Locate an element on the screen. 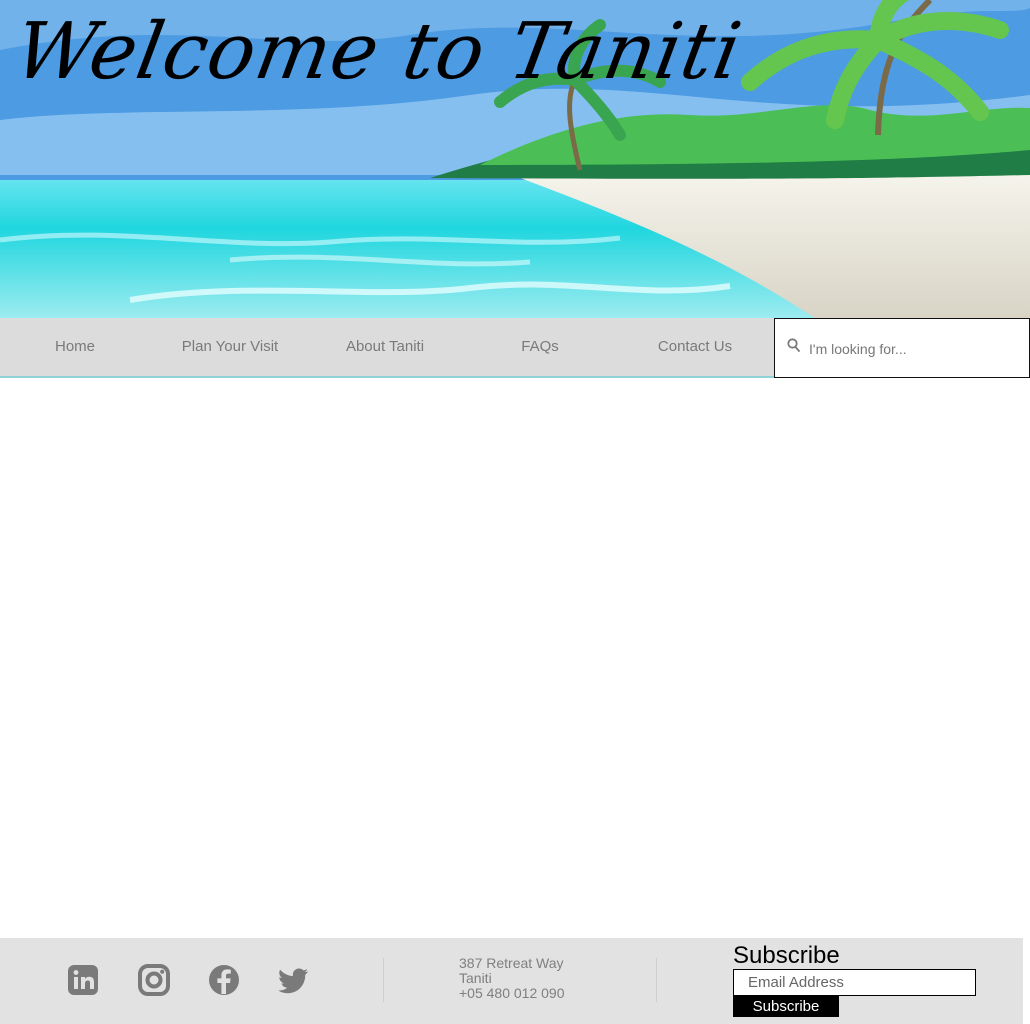 The image size is (1030, 1024). linkedin-icon is located at coordinates (83, 980).